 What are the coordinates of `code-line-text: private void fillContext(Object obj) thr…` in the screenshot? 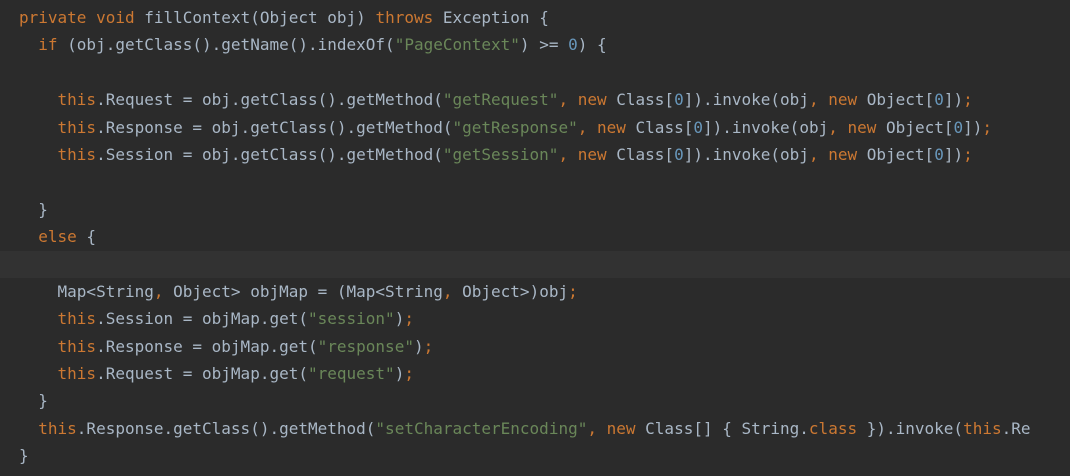 It's located at (284, 17).